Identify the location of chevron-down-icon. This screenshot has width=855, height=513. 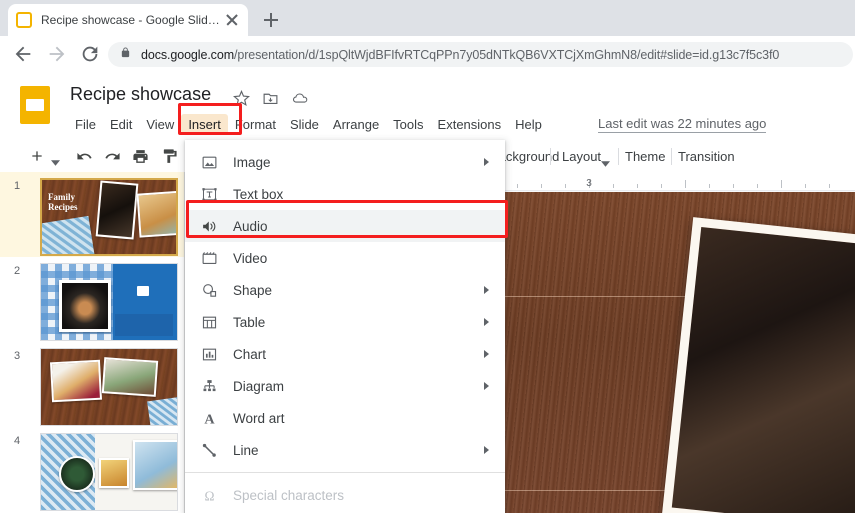
(605, 163).